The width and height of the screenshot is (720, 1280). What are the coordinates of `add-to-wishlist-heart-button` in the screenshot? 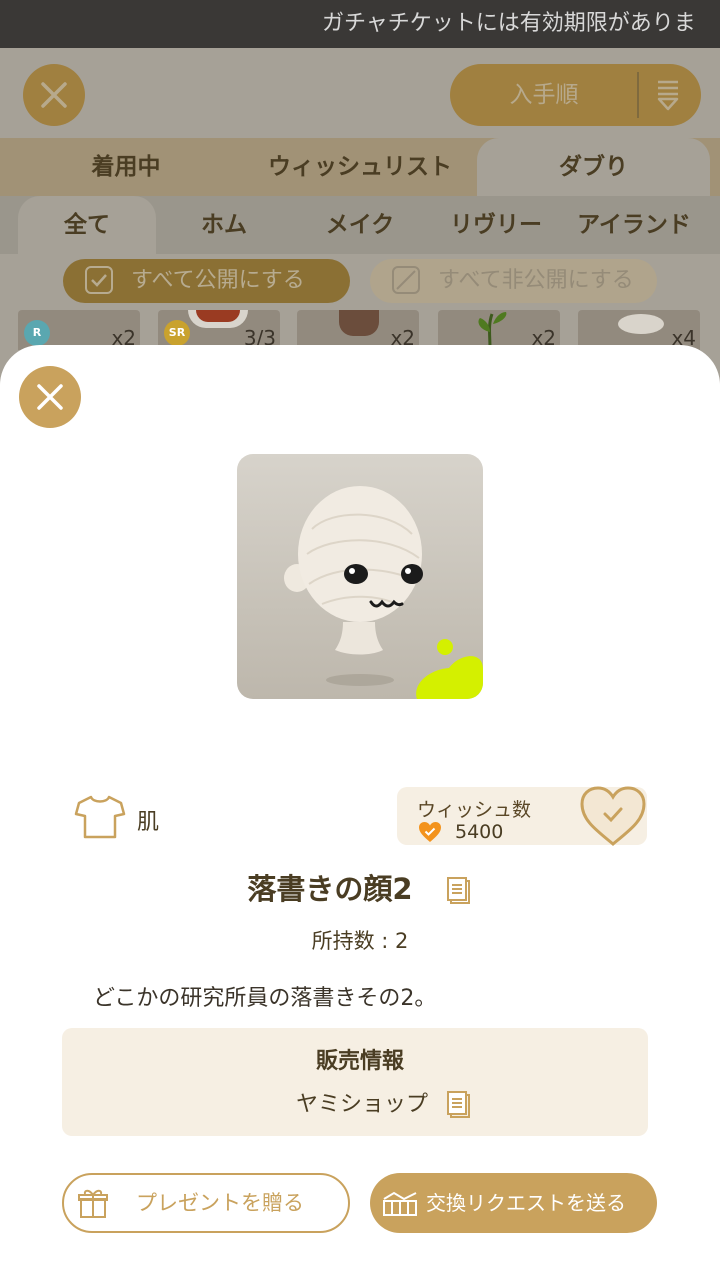 It's located at (613, 816).